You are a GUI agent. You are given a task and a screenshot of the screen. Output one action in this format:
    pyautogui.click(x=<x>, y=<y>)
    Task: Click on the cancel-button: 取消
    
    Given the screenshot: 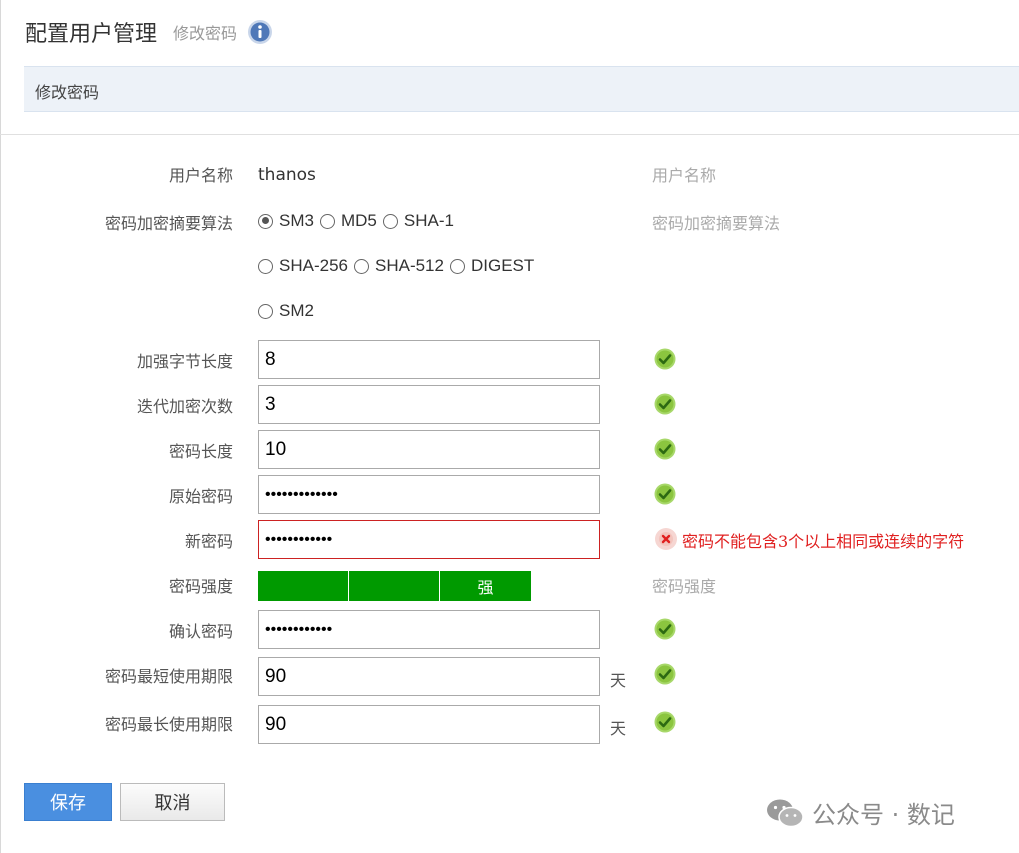 What is the action you would take?
    pyautogui.click(x=172, y=802)
    